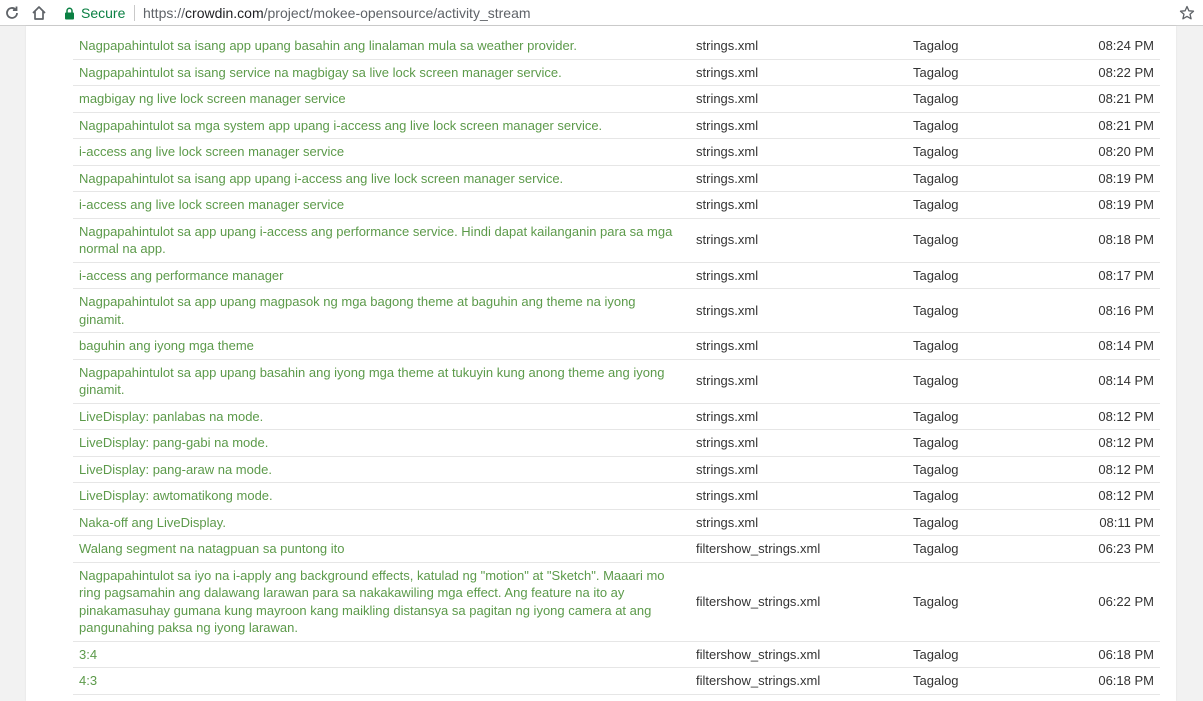 This screenshot has height=701, width=1203. What do you see at coordinates (173, 442) in the screenshot?
I see `activity-string-link: LiveDisplay: pang-gabi na mode.` at bounding box center [173, 442].